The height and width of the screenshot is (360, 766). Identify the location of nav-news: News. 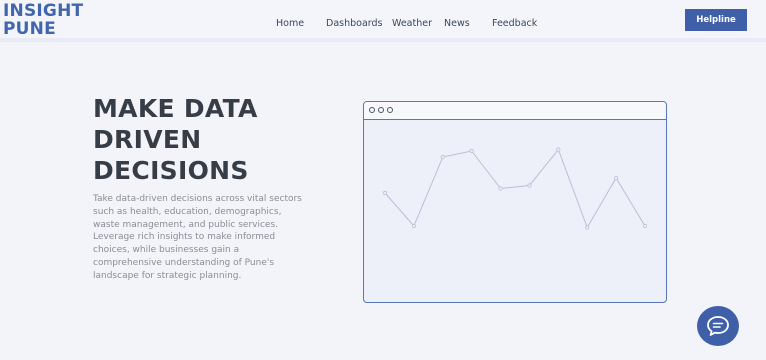
(457, 23).